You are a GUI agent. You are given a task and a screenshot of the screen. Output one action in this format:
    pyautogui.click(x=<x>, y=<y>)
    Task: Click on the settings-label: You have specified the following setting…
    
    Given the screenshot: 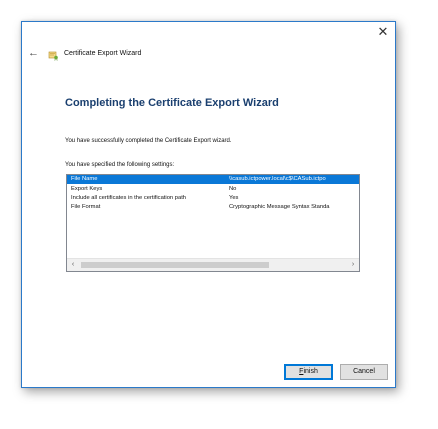 What is the action you would take?
    pyautogui.click(x=120, y=165)
    